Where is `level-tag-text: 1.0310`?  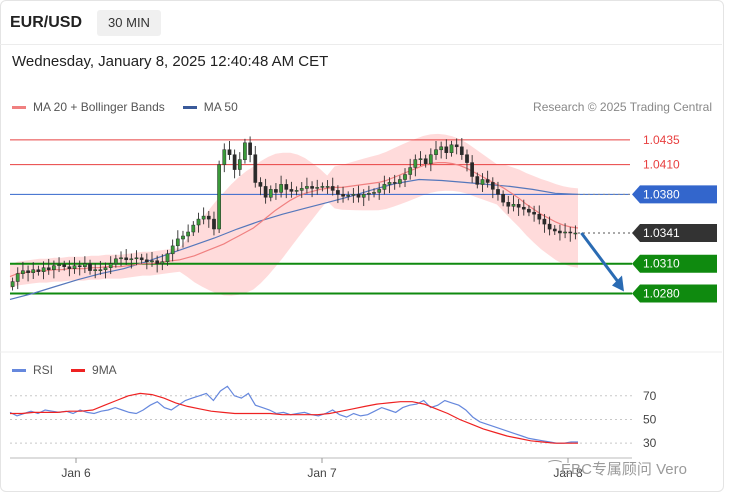
level-tag-text: 1.0310 is located at coordinates (661, 264).